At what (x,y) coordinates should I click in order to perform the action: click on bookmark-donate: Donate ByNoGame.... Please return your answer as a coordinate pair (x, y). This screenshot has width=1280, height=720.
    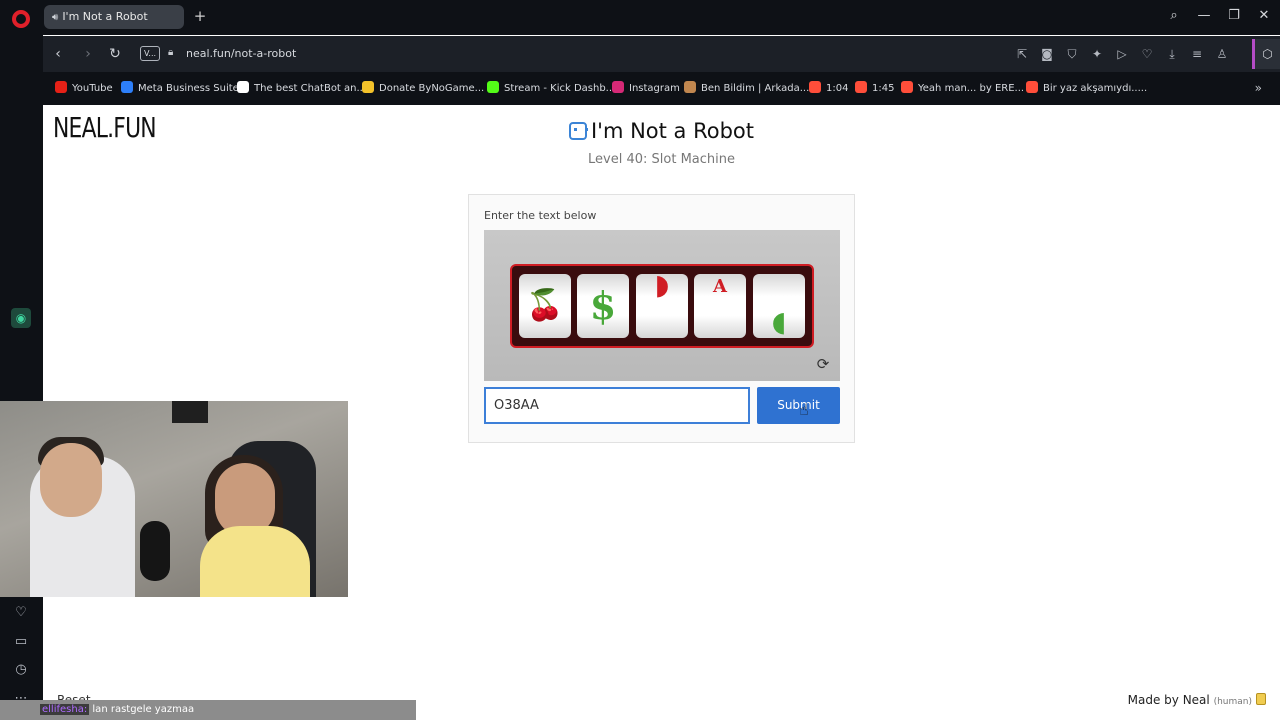
    Looking at the image, I should click on (423, 89).